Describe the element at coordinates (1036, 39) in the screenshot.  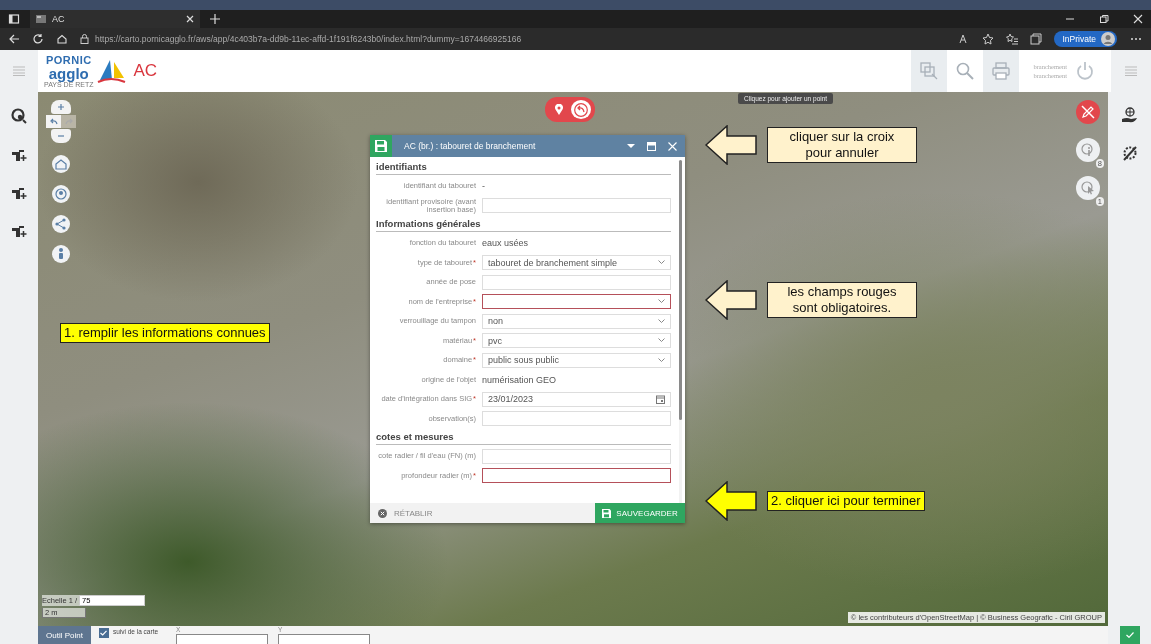
I see `collections-icon` at that location.